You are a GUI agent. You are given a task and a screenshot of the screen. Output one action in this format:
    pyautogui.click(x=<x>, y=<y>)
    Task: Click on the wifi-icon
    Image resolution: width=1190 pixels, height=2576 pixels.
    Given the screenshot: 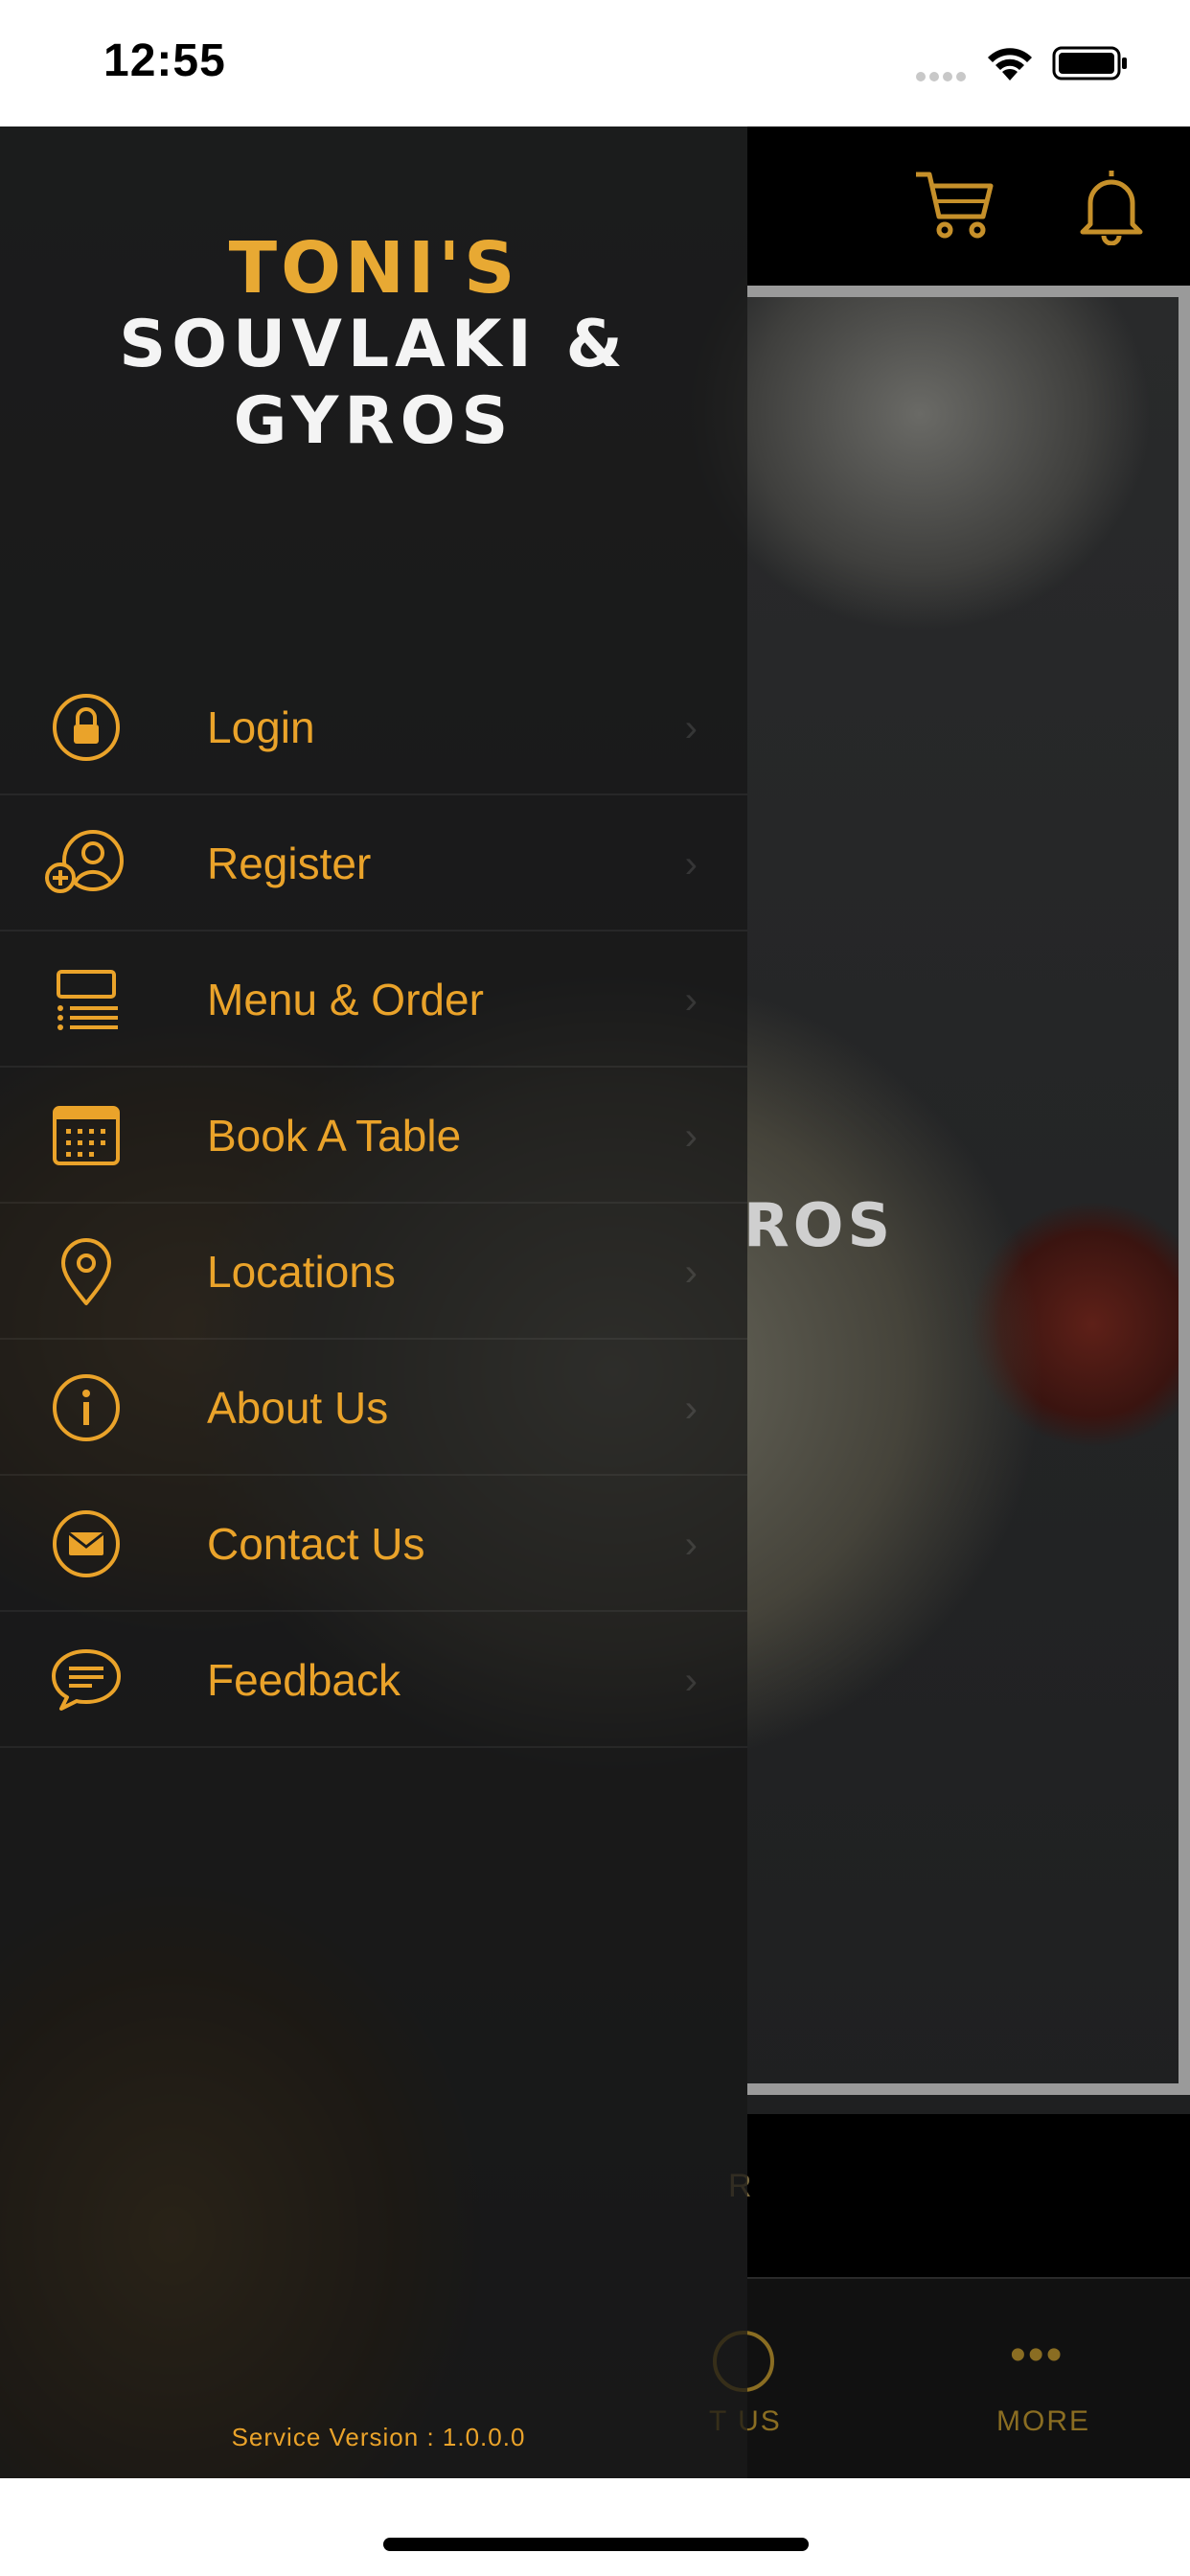 What is the action you would take?
    pyautogui.click(x=1010, y=65)
    